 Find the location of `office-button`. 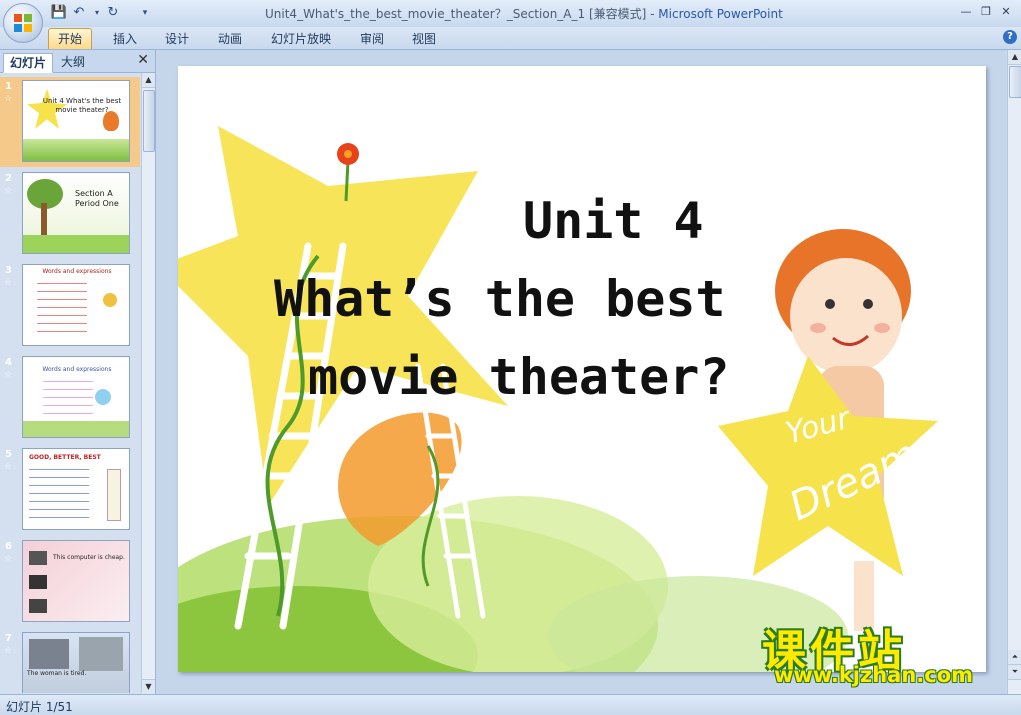

office-button is located at coordinates (23, 23).